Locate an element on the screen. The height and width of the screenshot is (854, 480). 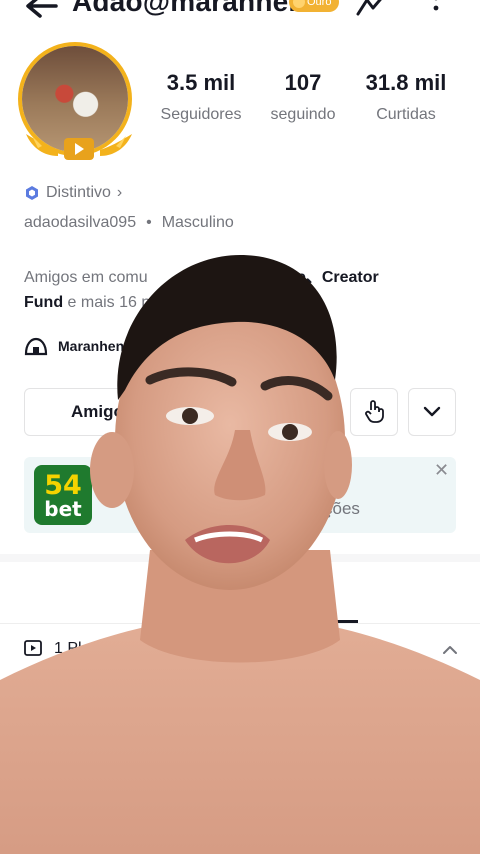
playlist-icon is located at coordinates (33, 648).